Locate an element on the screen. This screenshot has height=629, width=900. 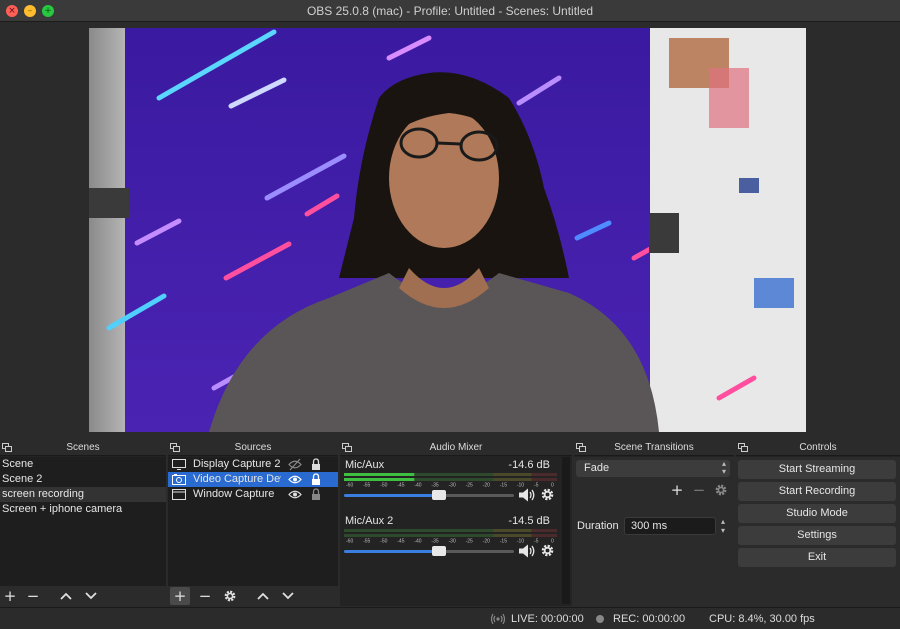
duration-label: Duration is located at coordinates (598, 526).